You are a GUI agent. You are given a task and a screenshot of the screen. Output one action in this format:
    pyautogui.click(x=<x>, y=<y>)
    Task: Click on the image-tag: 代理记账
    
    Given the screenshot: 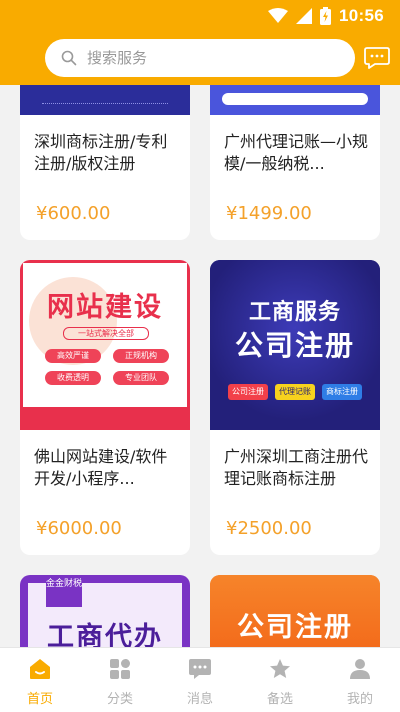 What is the action you would take?
    pyautogui.click(x=295, y=392)
    